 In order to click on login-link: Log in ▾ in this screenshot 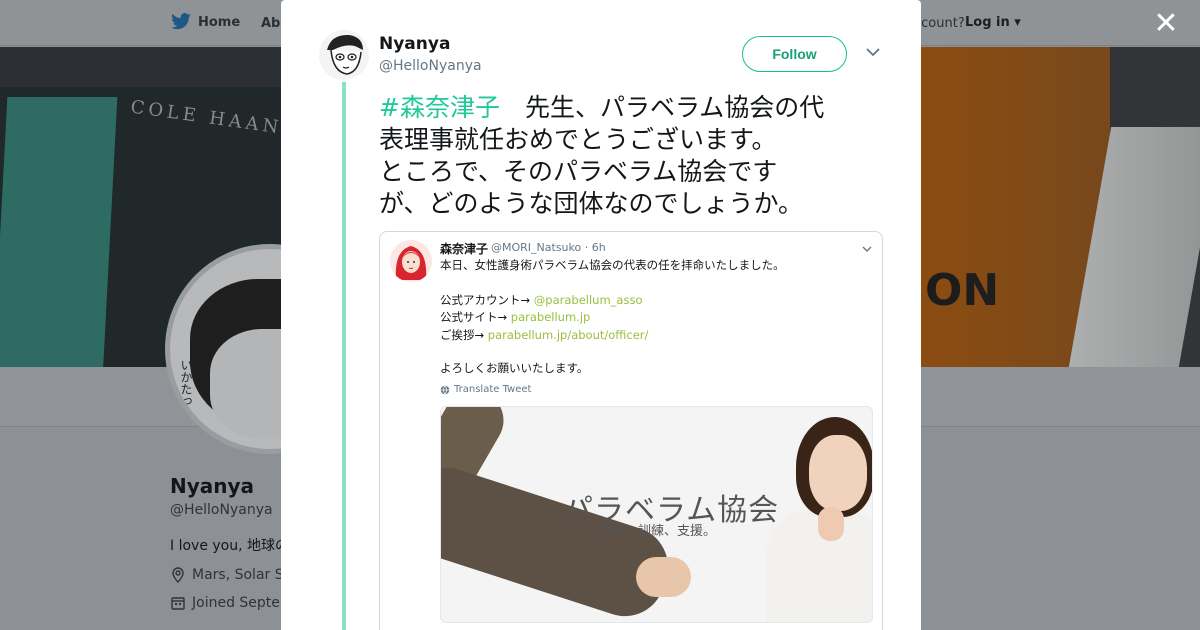, I will do `click(993, 22)`.